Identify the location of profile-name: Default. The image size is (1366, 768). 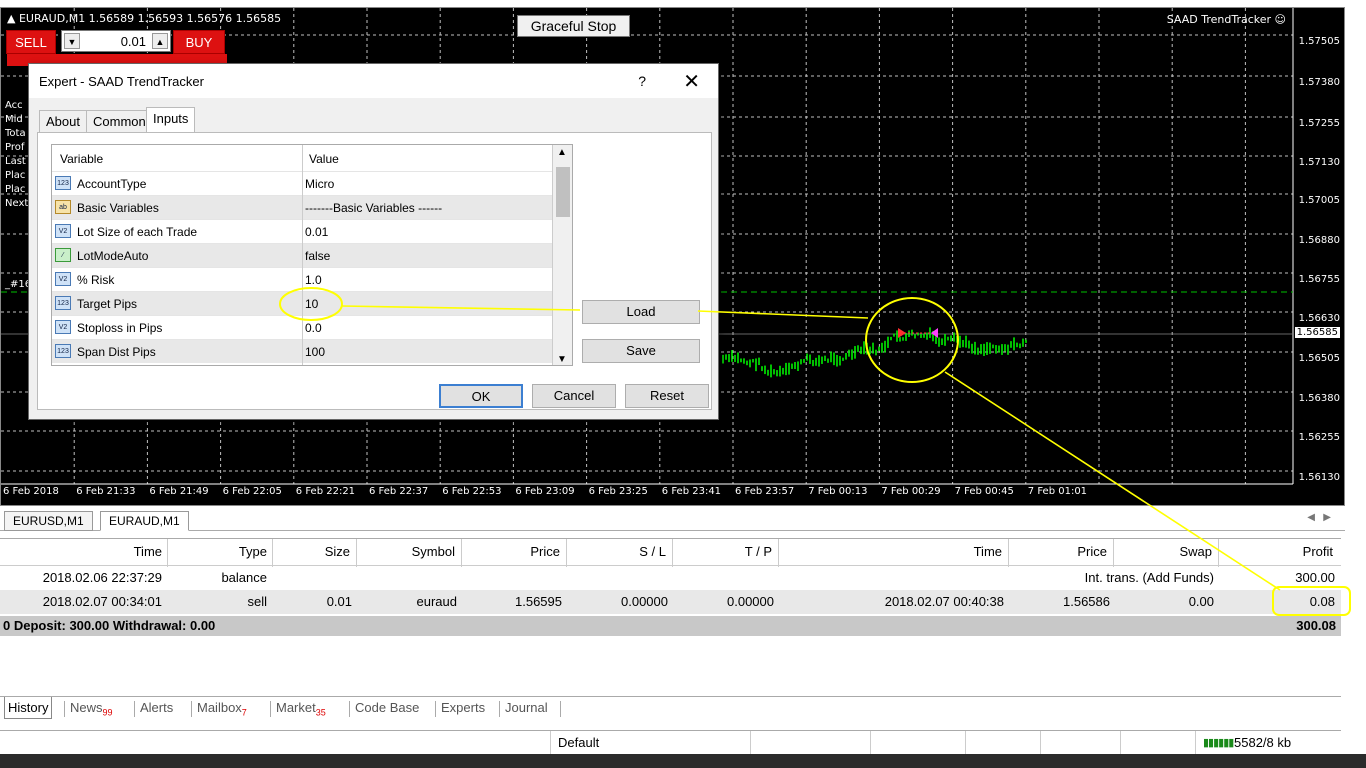
(579, 742).